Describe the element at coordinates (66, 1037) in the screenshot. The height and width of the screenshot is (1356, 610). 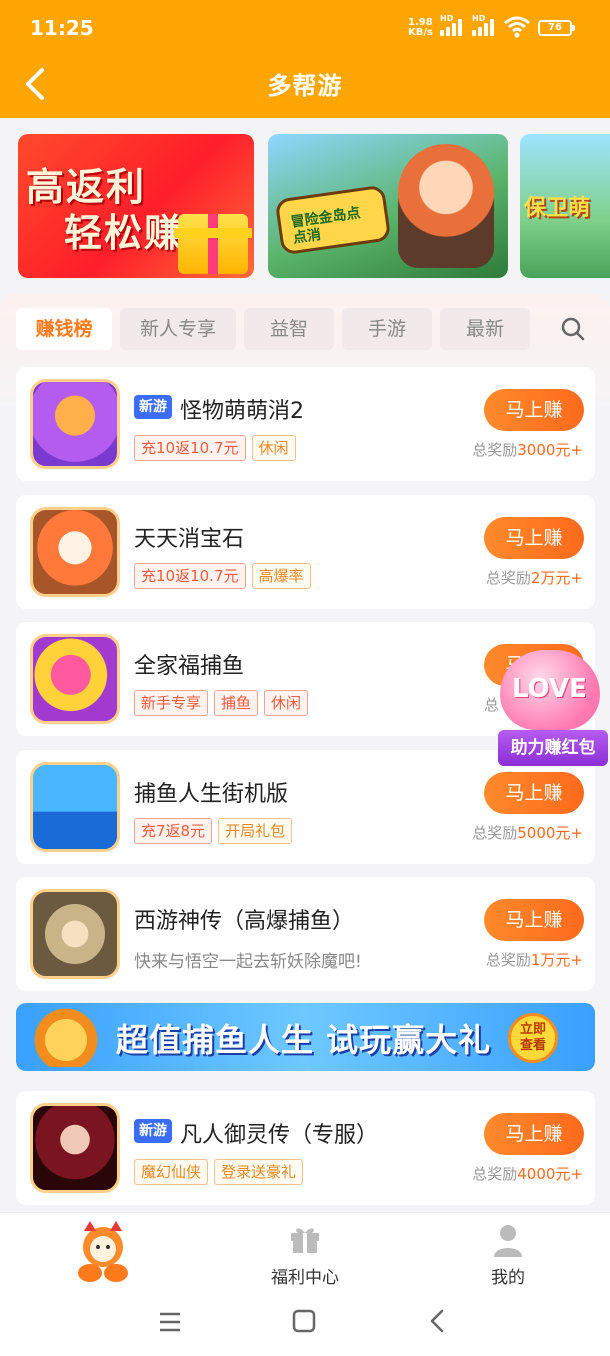
I see `fish-icon` at that location.